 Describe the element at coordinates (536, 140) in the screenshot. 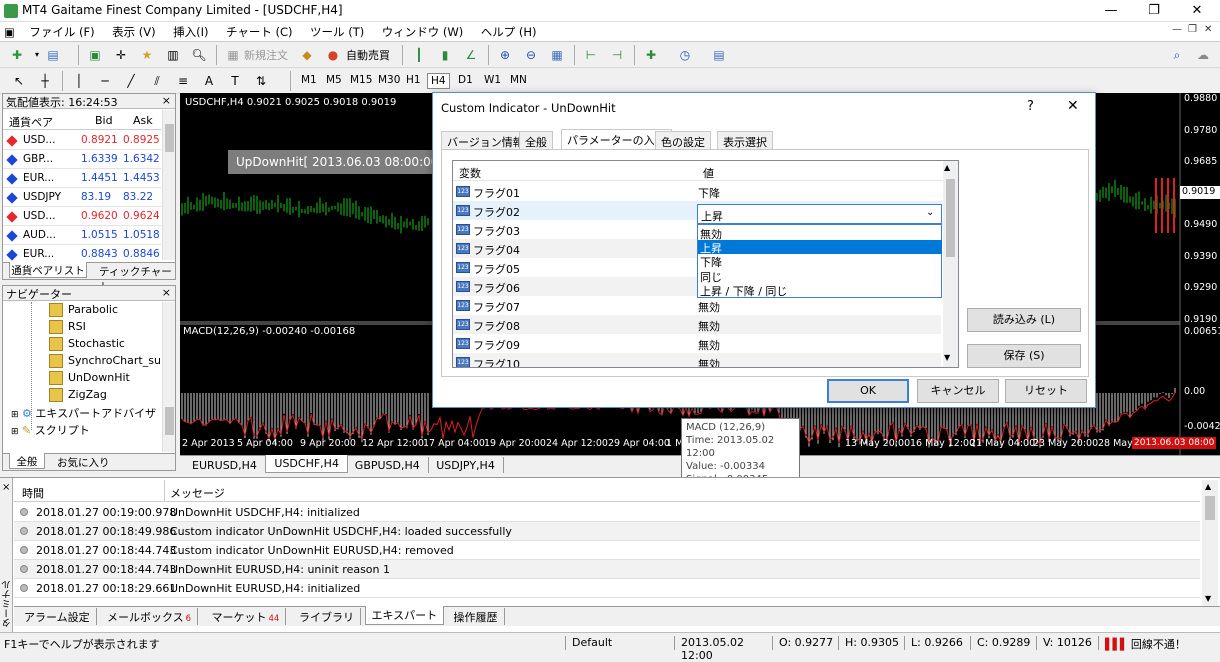

I see `tab-general: 全般` at that location.